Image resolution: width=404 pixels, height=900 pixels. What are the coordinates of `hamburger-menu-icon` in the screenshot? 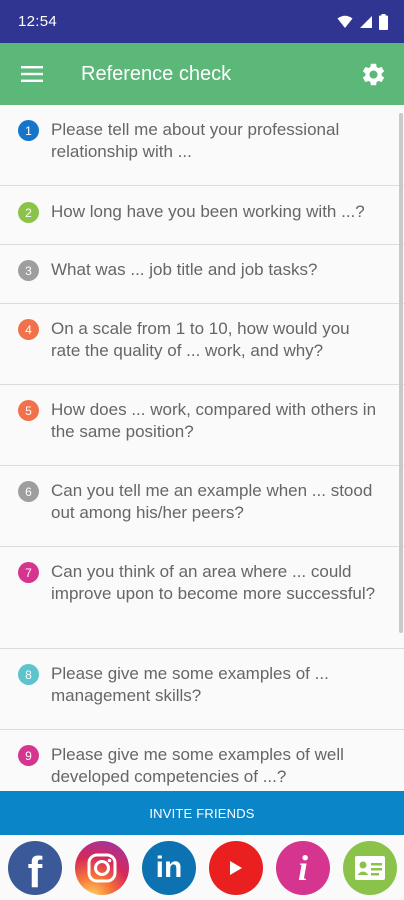 It's located at (32, 74).